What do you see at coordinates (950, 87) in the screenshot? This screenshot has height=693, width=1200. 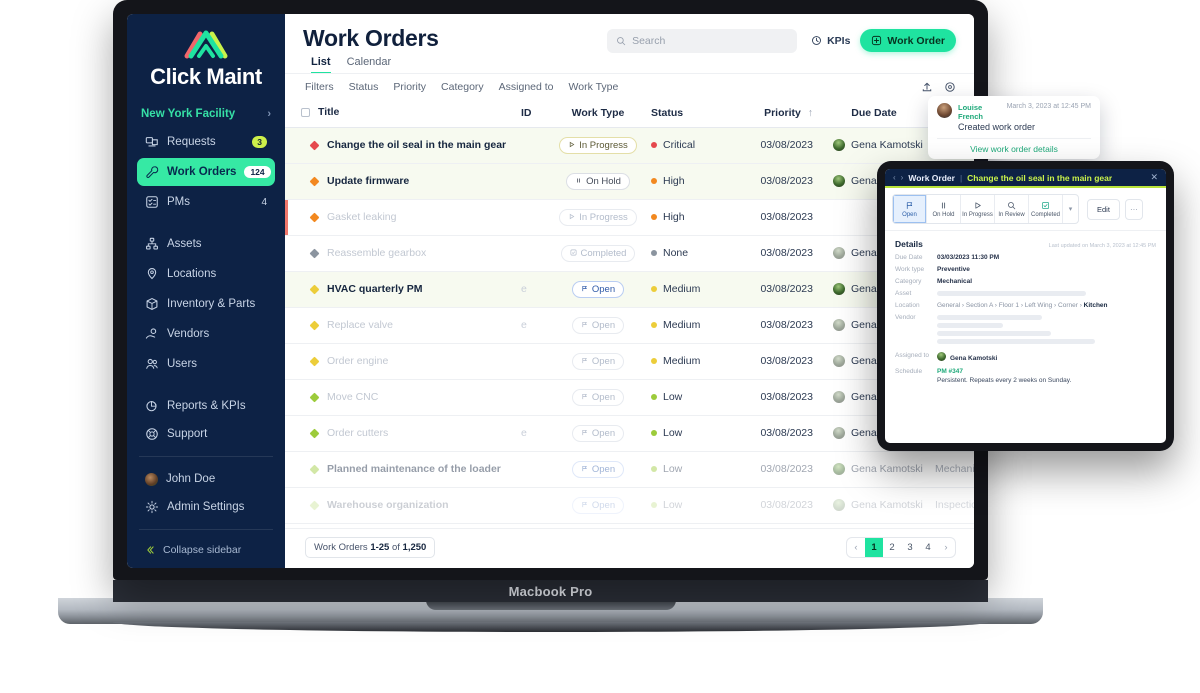 I see `settings-gear-icon` at bounding box center [950, 87].